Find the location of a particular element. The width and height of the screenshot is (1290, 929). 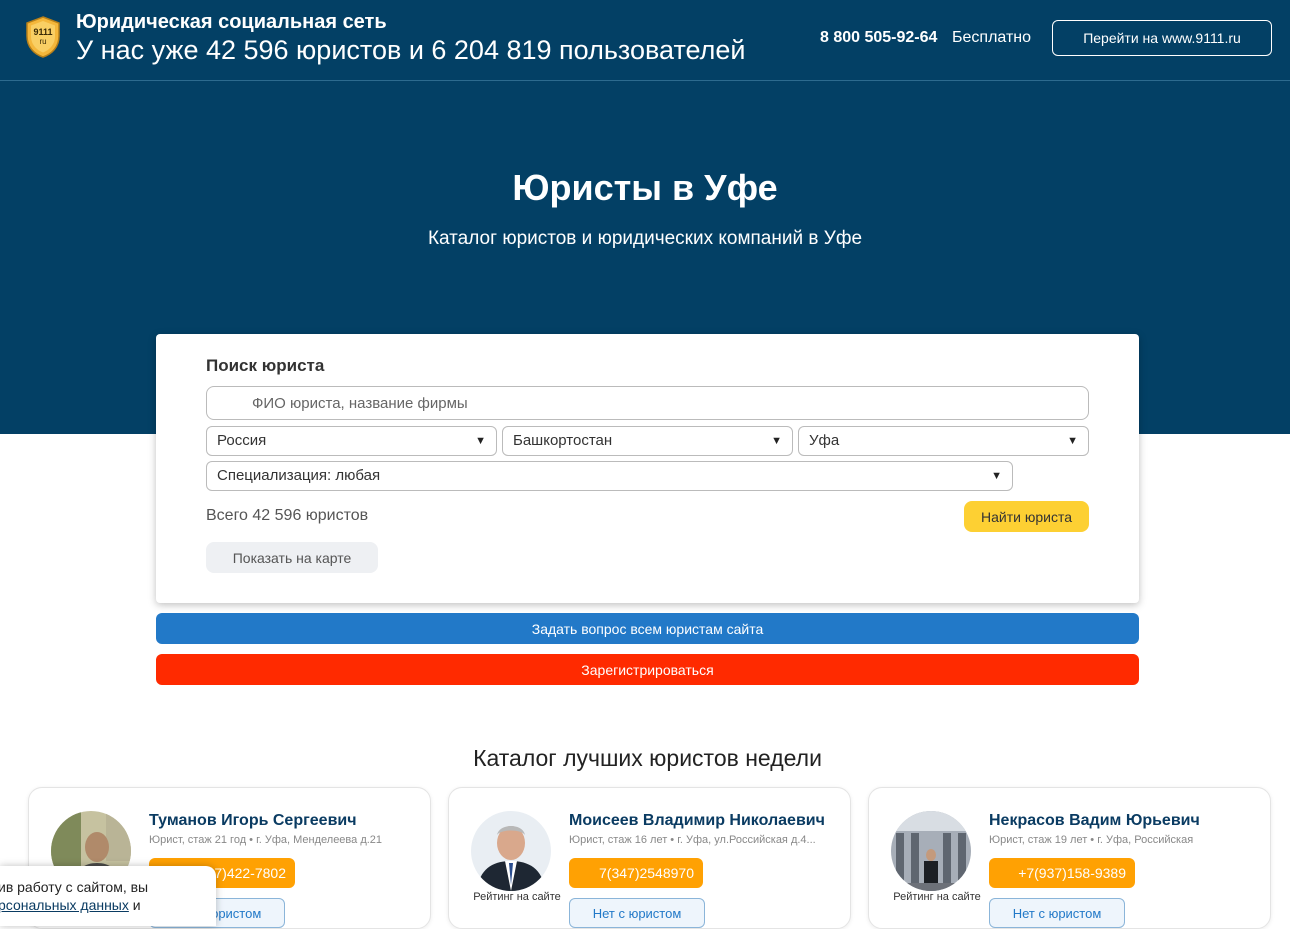

specialization-select-value: Специализация: любая is located at coordinates (299, 475).